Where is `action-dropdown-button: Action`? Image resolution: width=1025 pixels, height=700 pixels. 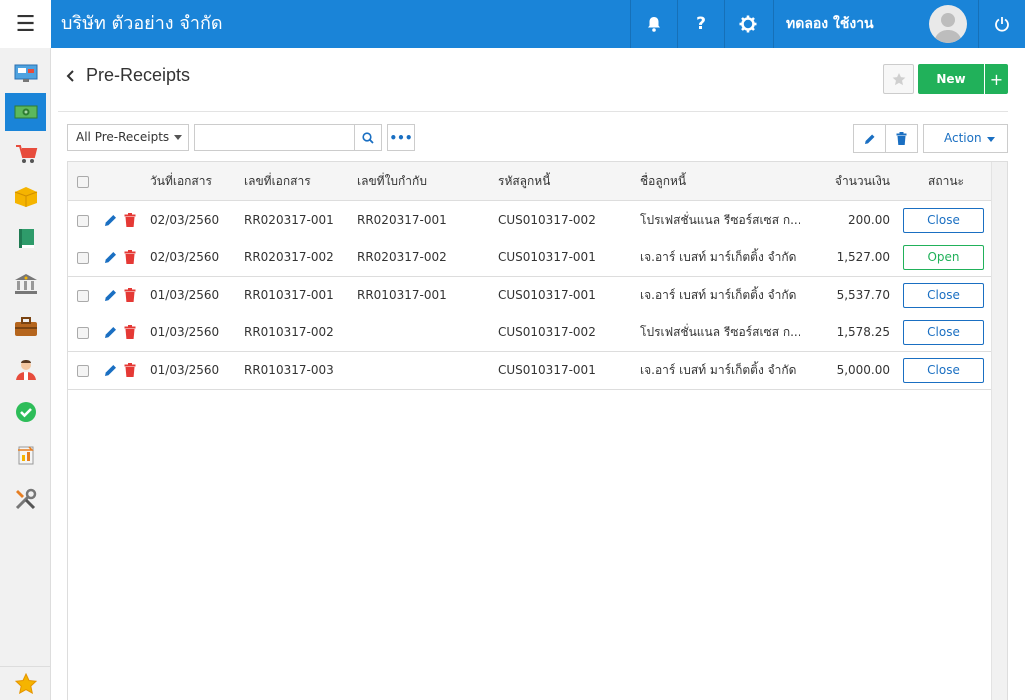 action-dropdown-button: Action is located at coordinates (965, 138).